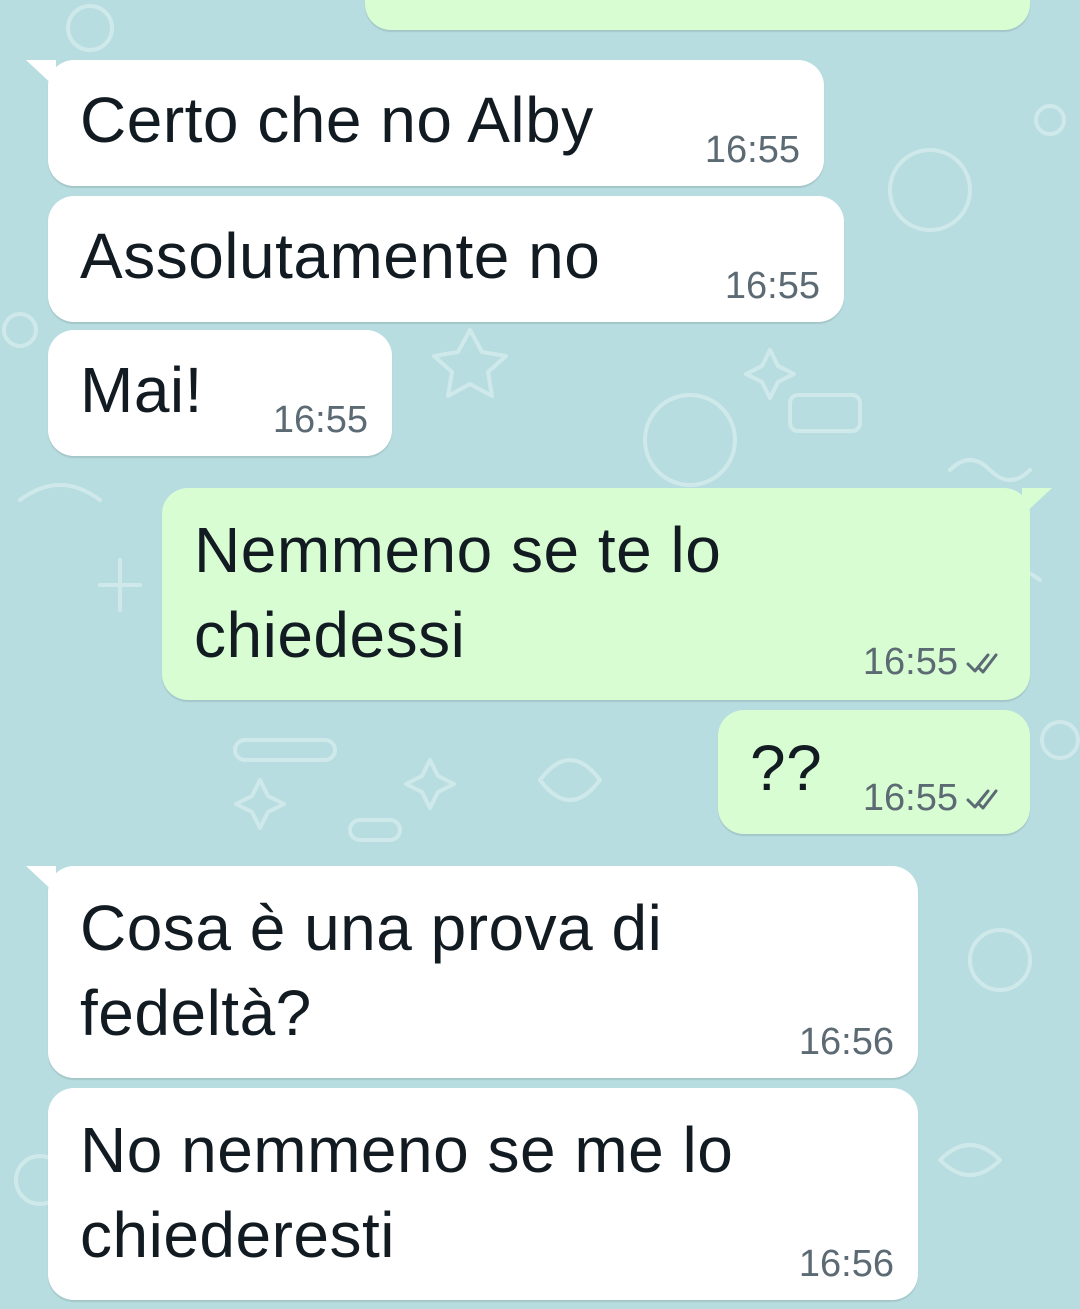  I want to click on message-bubble-incoming: Assolutamente no 16:55, so click(446, 259).